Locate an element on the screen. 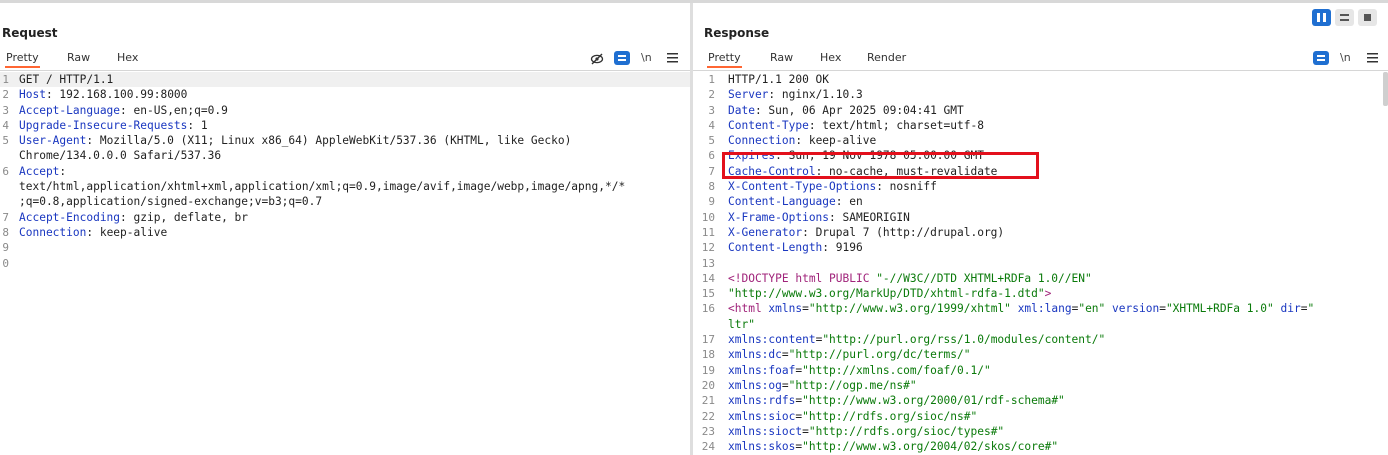 This screenshot has width=1388, height=455. header-name: Upgrade-Insecure-Requests is located at coordinates (103, 125).